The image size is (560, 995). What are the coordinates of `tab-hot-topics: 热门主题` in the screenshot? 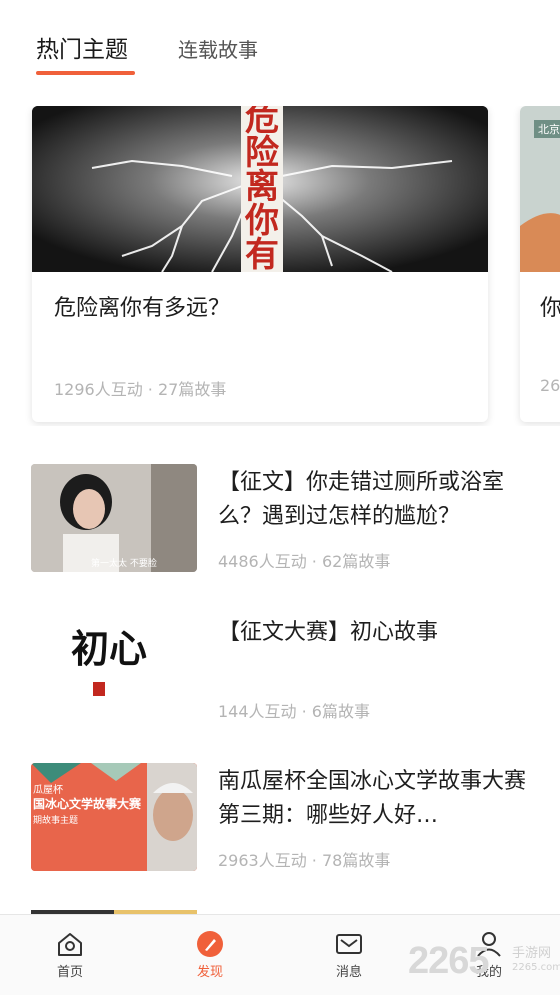 It's located at (82, 50).